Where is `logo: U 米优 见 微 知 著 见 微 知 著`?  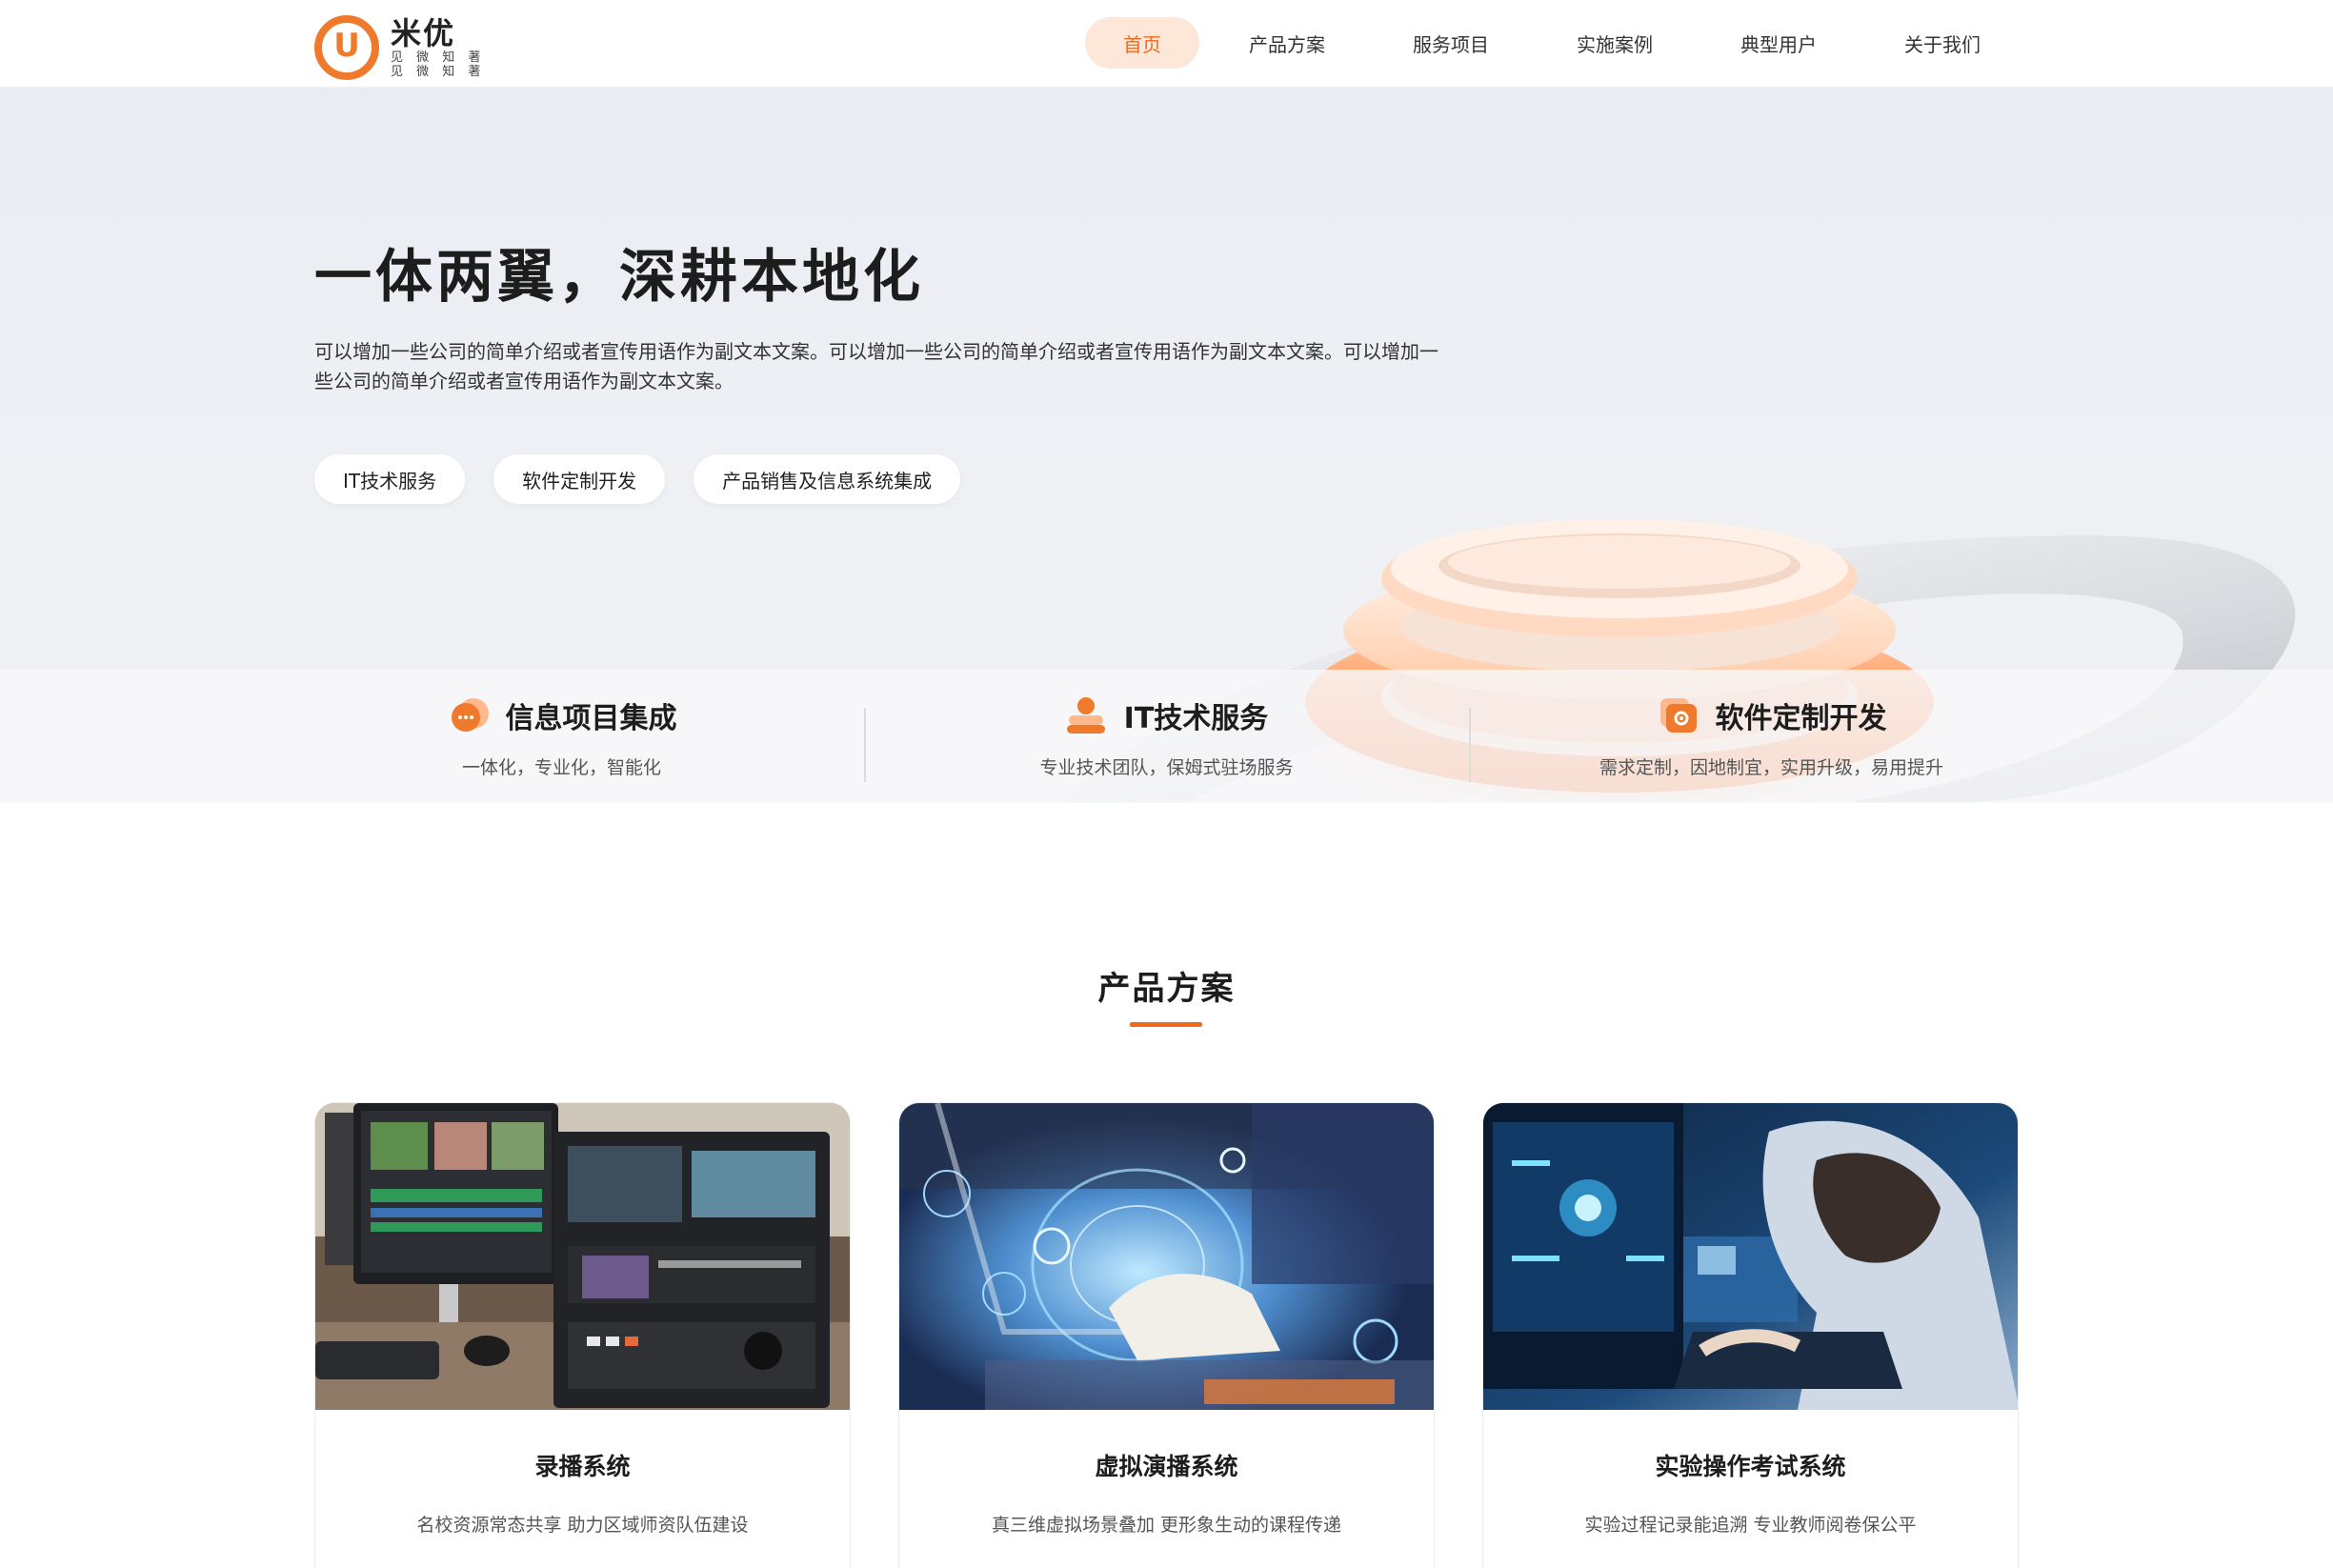
logo: U 米优 见 微 知 著 见 微 知 著 is located at coordinates (399, 48).